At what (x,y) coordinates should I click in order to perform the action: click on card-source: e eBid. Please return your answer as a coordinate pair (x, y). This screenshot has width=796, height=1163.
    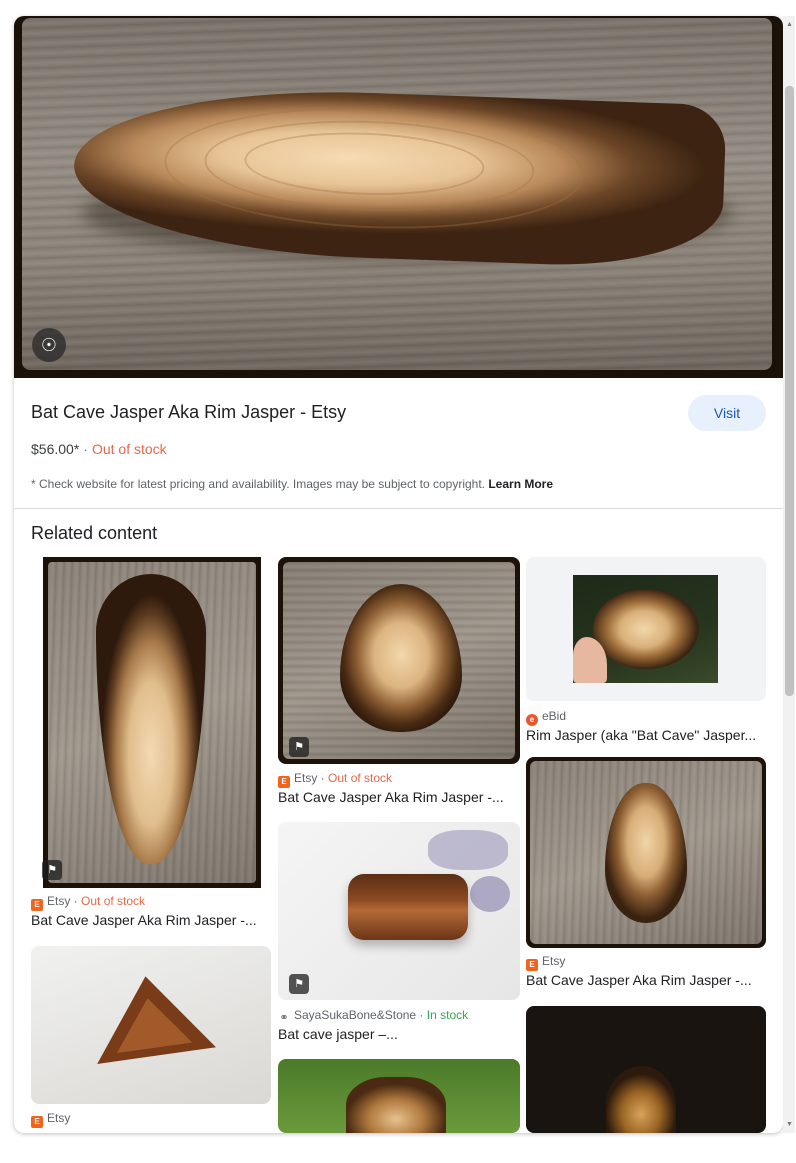
    Looking at the image, I should click on (546, 717).